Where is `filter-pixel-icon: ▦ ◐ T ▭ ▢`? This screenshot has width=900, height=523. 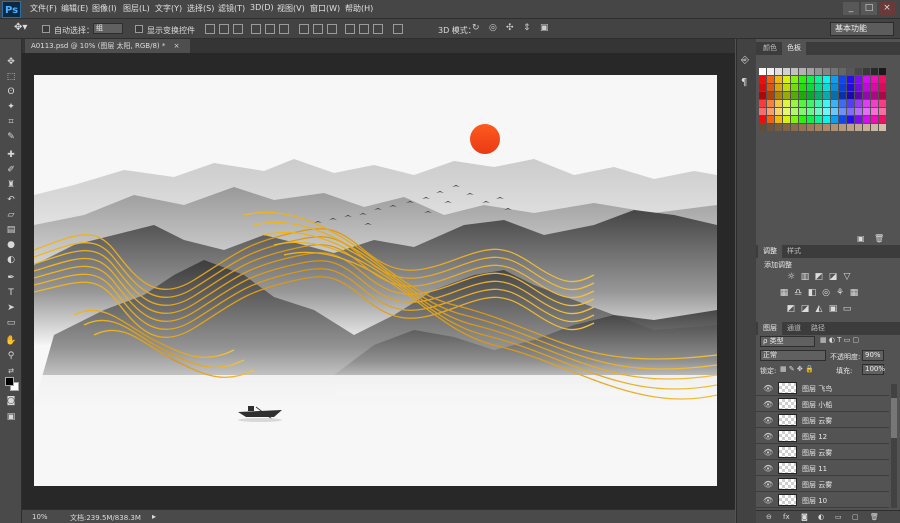 filter-pixel-icon: ▦ ◐ T ▭ ▢ is located at coordinates (839, 340).